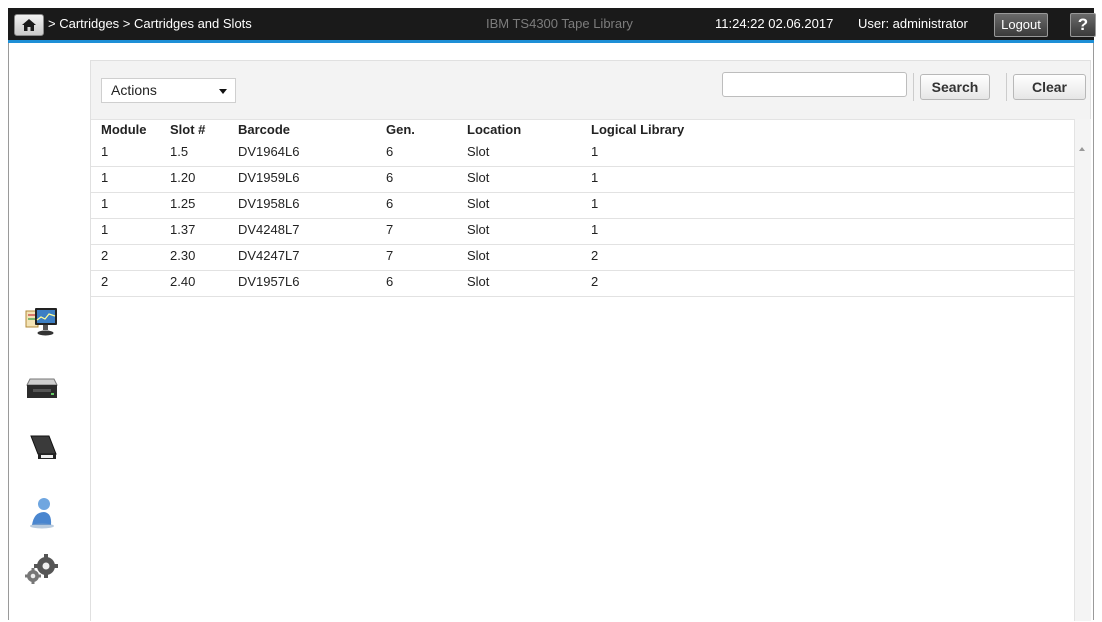  I want to click on table-row: 2 2.40 DV1957L6 6 Slot 2, so click(582, 283).